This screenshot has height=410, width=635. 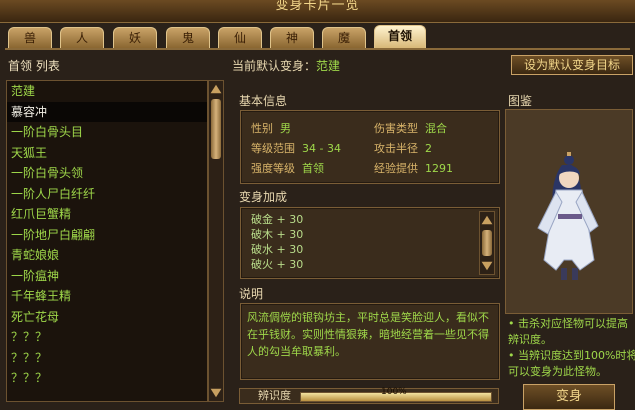 What do you see at coordinates (285, 128) in the screenshot?
I see `gender-value: 男` at bounding box center [285, 128].